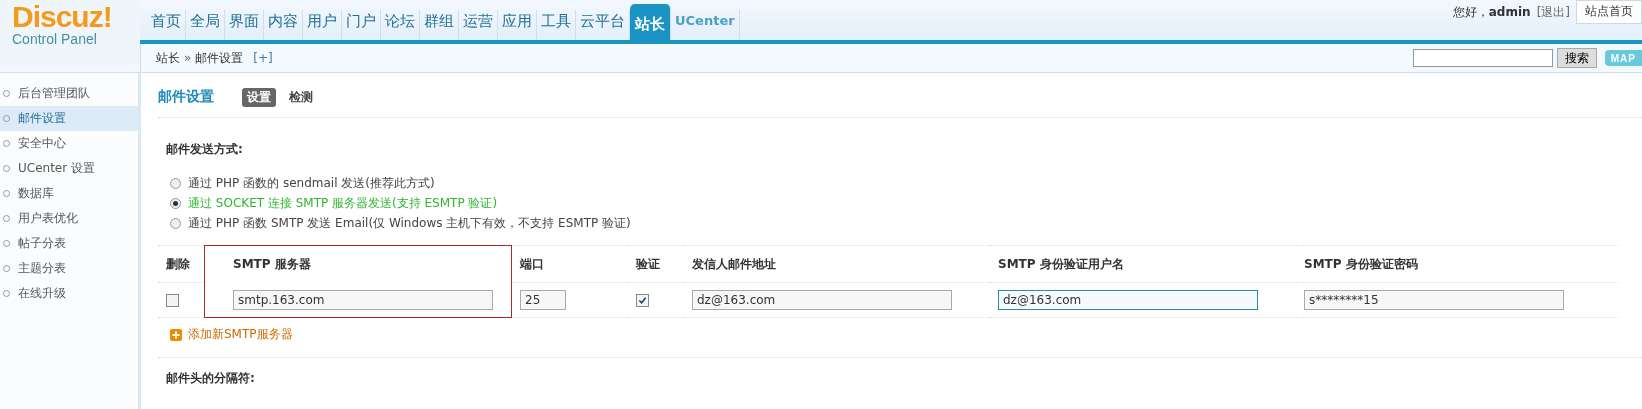 The height and width of the screenshot is (409, 1642). What do you see at coordinates (1609, 12) in the screenshot?
I see `site-home-link: 站点首页` at bounding box center [1609, 12].